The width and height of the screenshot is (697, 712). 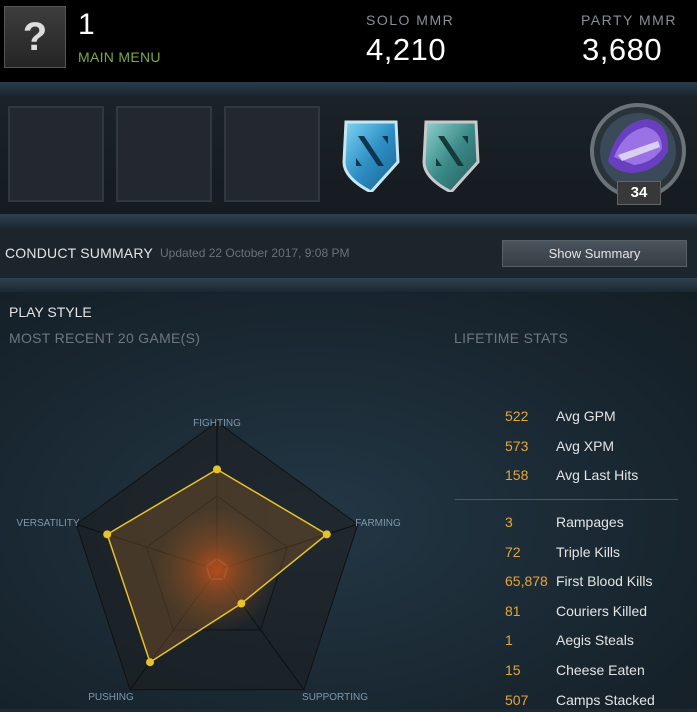 What do you see at coordinates (638, 153) in the screenshot?
I see `level-badge: 34` at bounding box center [638, 153].